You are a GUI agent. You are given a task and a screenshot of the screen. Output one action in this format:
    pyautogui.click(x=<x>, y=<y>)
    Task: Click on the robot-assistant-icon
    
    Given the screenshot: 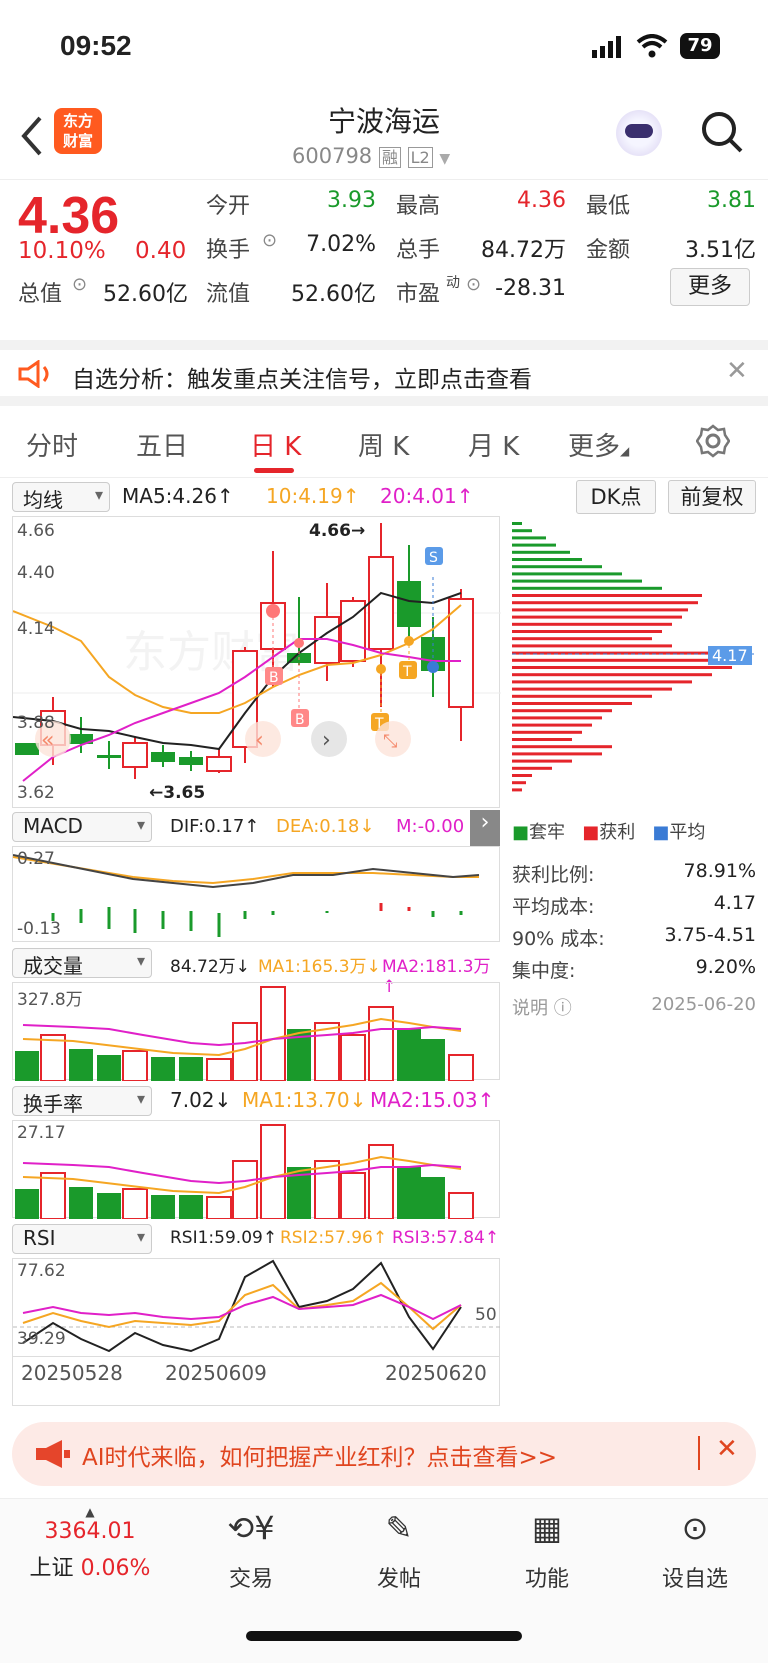 What is the action you would take?
    pyautogui.click(x=639, y=133)
    